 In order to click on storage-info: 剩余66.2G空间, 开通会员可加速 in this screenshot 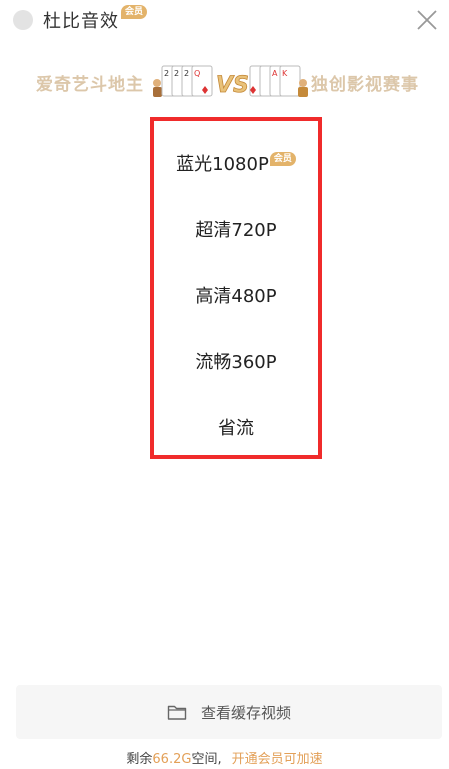, I will do `click(224, 757)`.